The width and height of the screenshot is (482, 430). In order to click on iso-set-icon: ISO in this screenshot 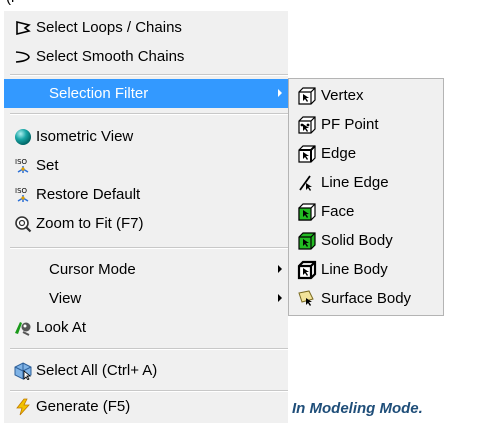, I will do `click(23, 166)`.